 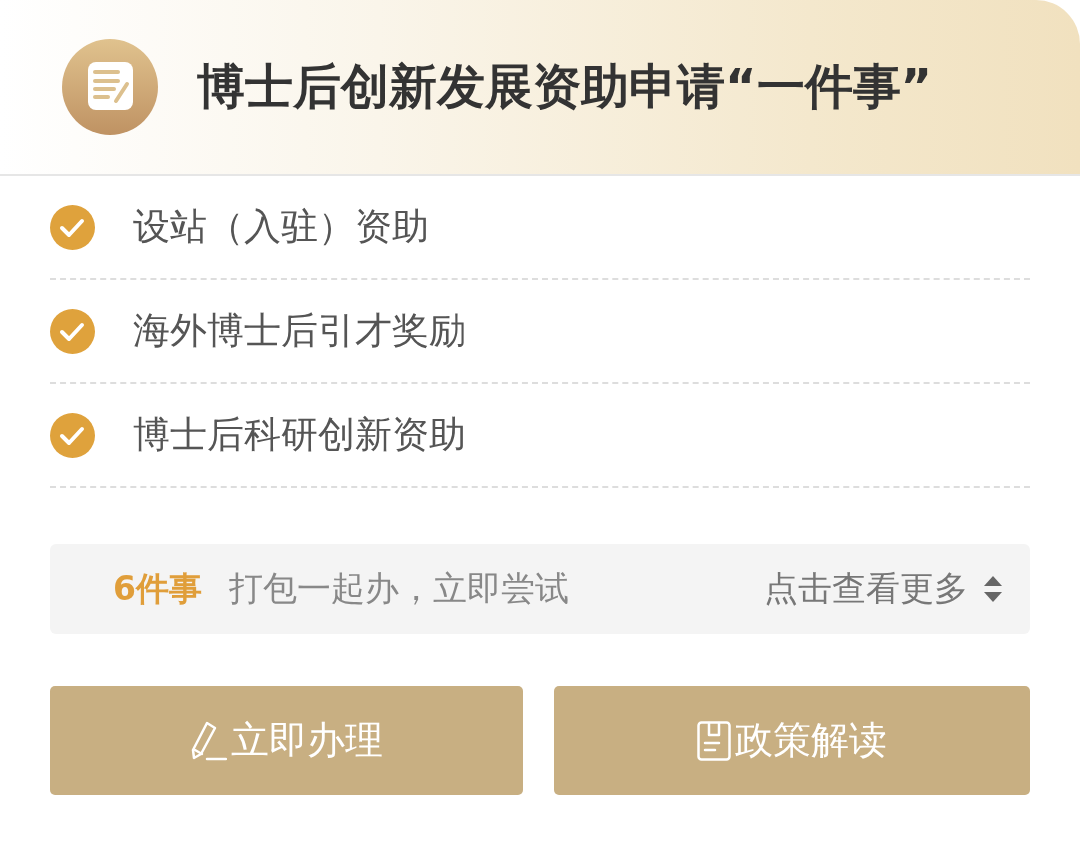 What do you see at coordinates (792, 740) in the screenshot?
I see `policy-button: 政策解读` at bounding box center [792, 740].